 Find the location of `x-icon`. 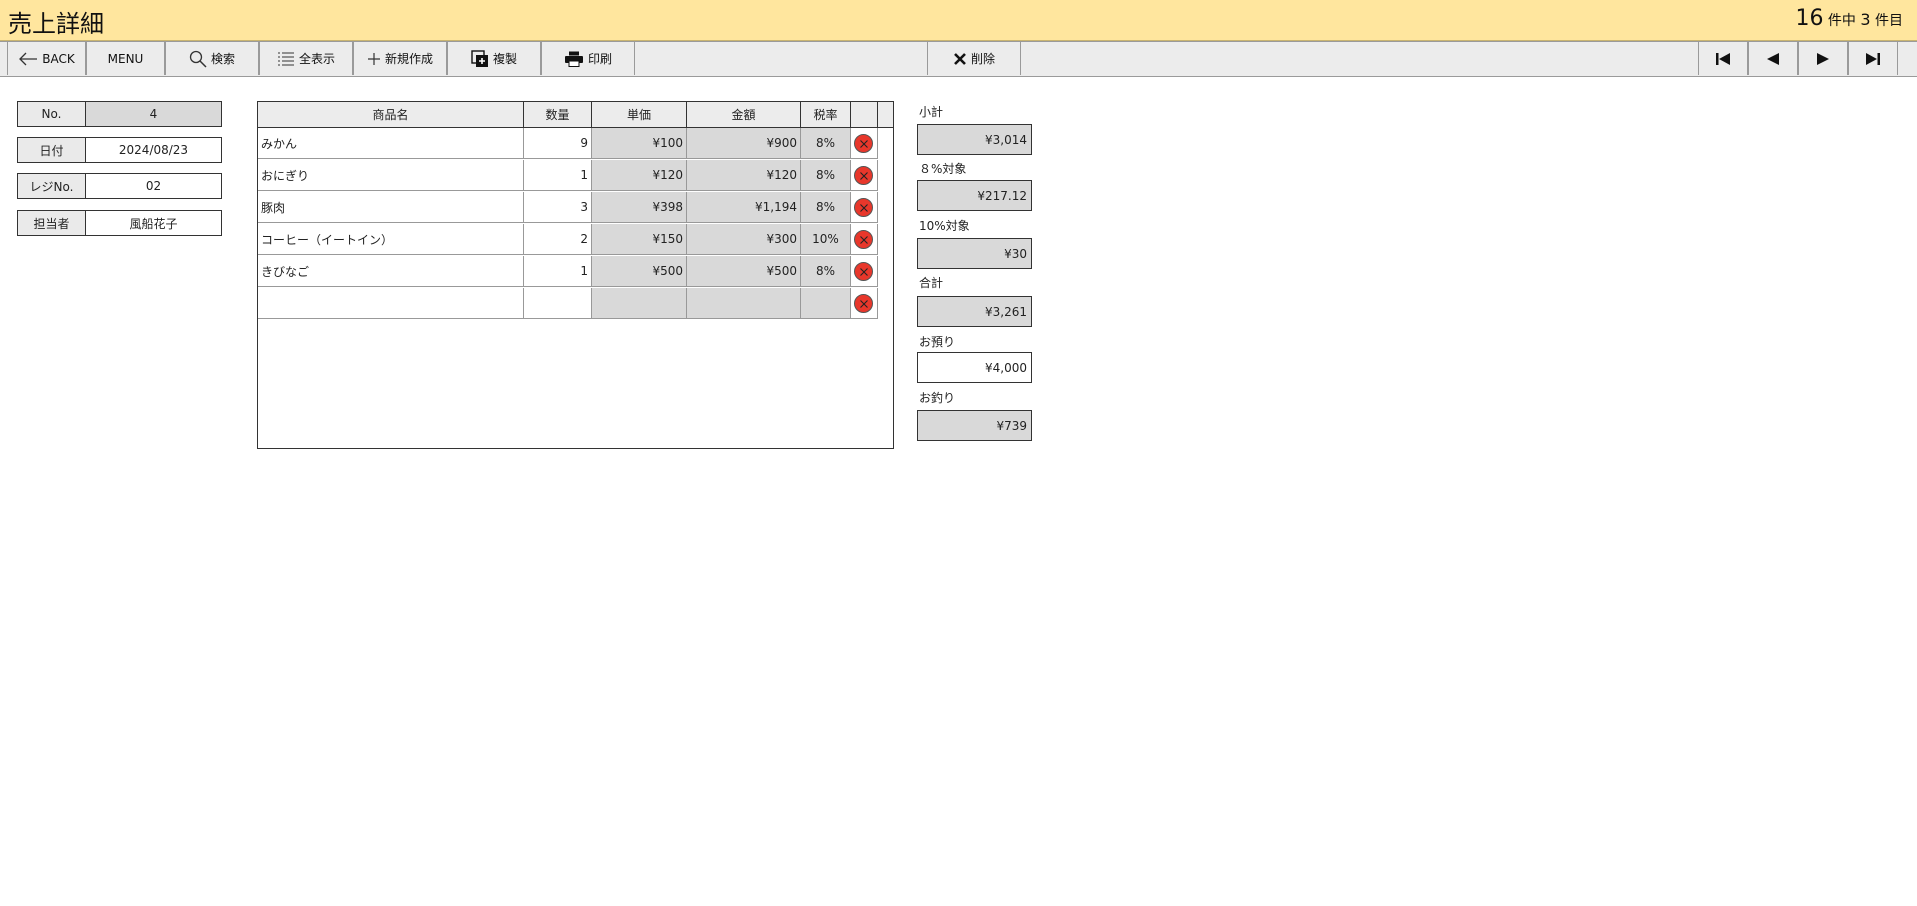

x-icon is located at coordinates (960, 58).